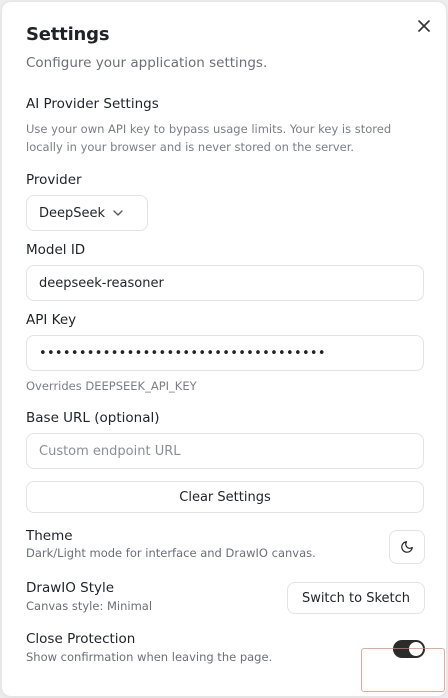 This screenshot has height=698, width=448. Describe the element at coordinates (81, 639) in the screenshot. I see `close-protection-title: Close Protection` at that location.